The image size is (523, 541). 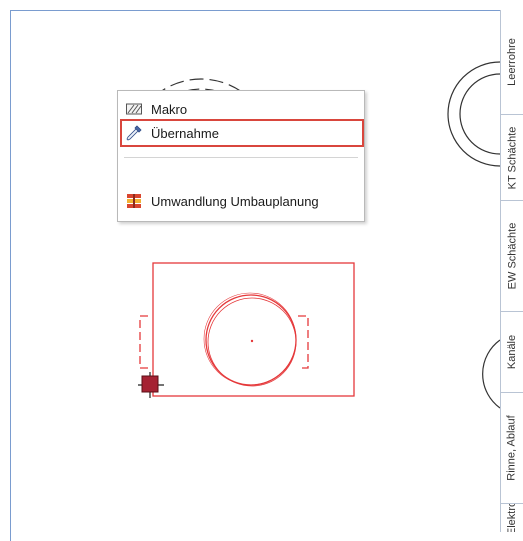 I want to click on tab-kanaele: Kanäle, so click(x=512, y=352).